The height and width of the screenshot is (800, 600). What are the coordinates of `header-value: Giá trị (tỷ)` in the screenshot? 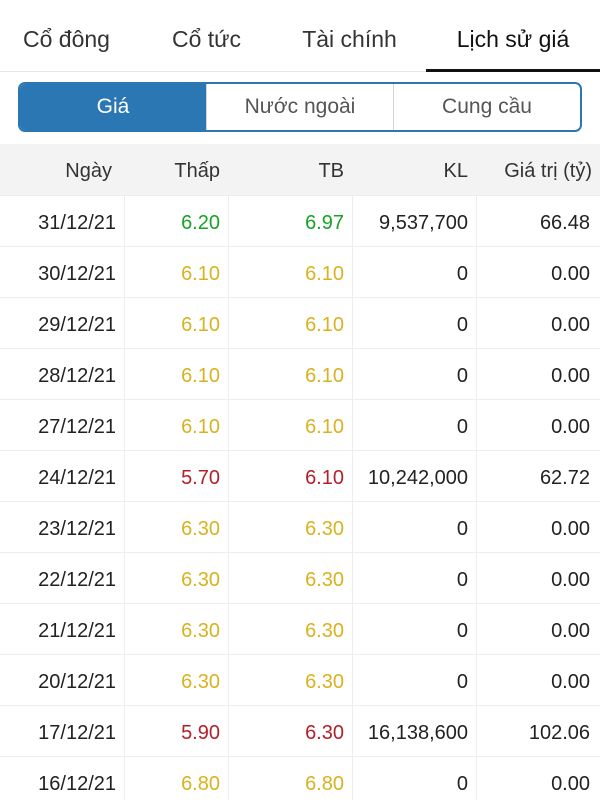 It's located at (548, 171).